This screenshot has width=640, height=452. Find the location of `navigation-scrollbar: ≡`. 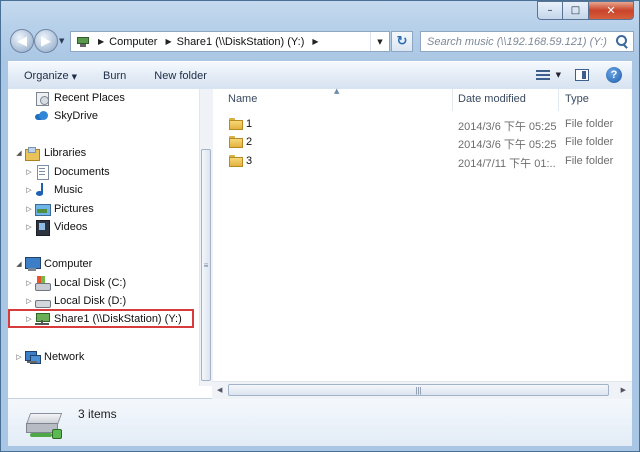

navigation-scrollbar: ≡ is located at coordinates (206, 237).